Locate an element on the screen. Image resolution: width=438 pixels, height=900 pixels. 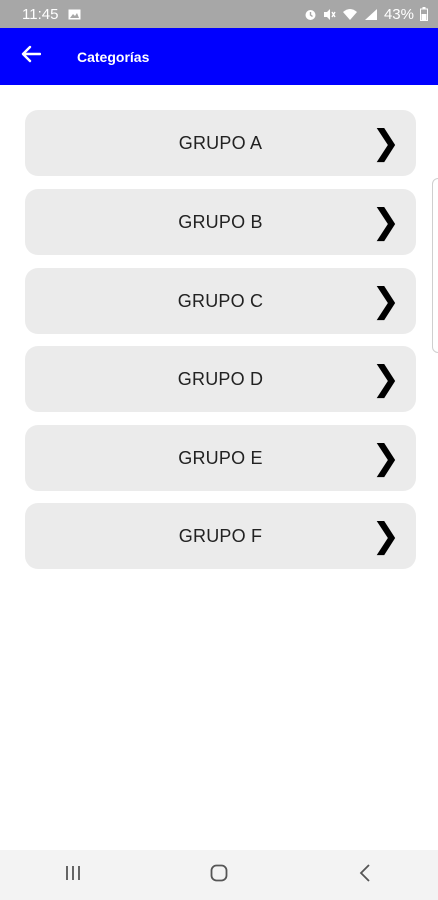
mute-icon is located at coordinates (329, 14).